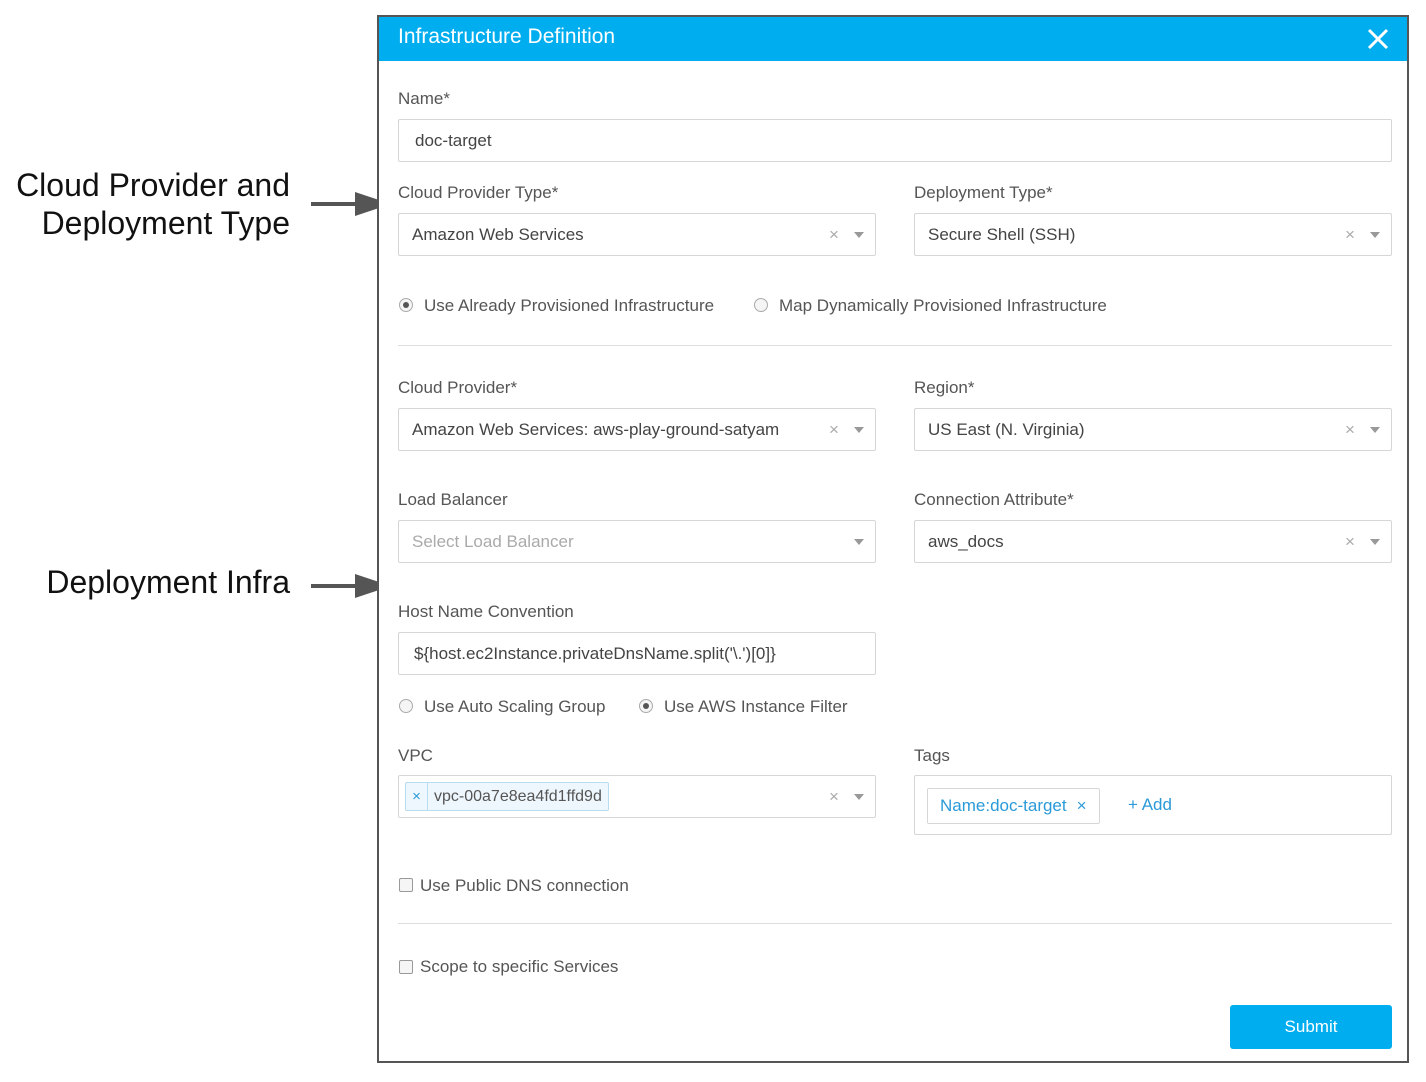  Describe the element at coordinates (515, 706) in the screenshot. I see `radio-label: Use Auto Scaling Group` at that location.